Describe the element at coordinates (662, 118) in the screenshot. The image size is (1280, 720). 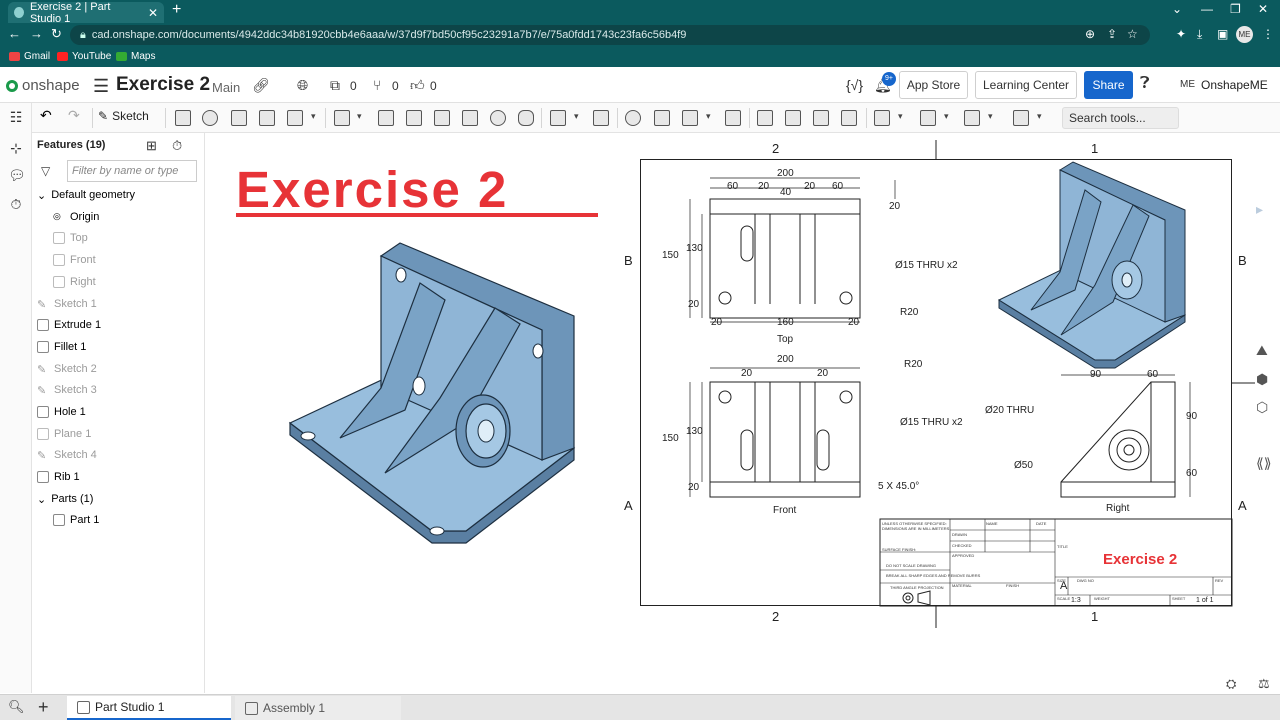
I see `split-icon` at that location.